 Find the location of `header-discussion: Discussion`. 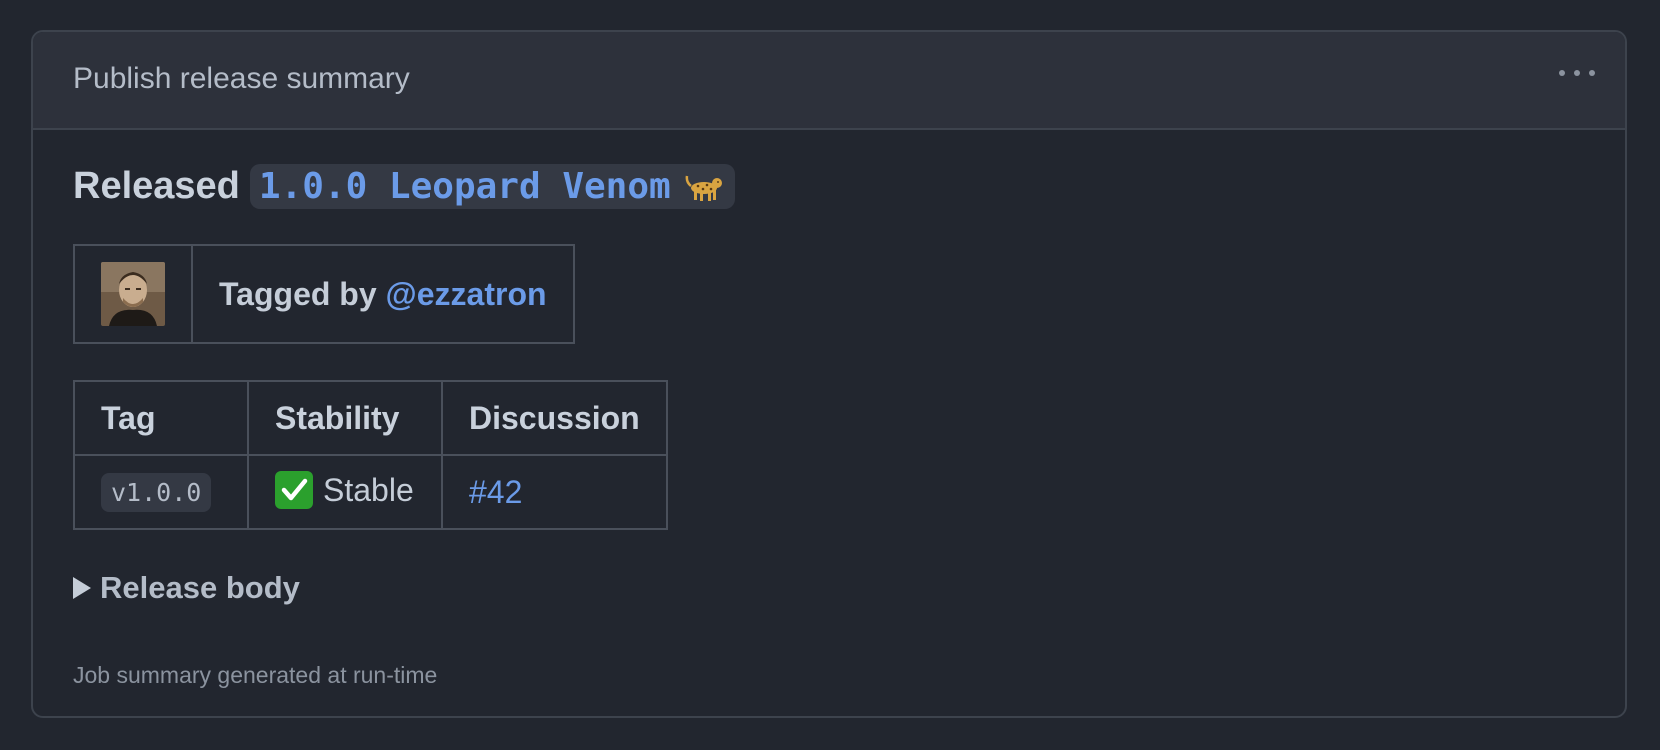

header-discussion: Discussion is located at coordinates (554, 418).